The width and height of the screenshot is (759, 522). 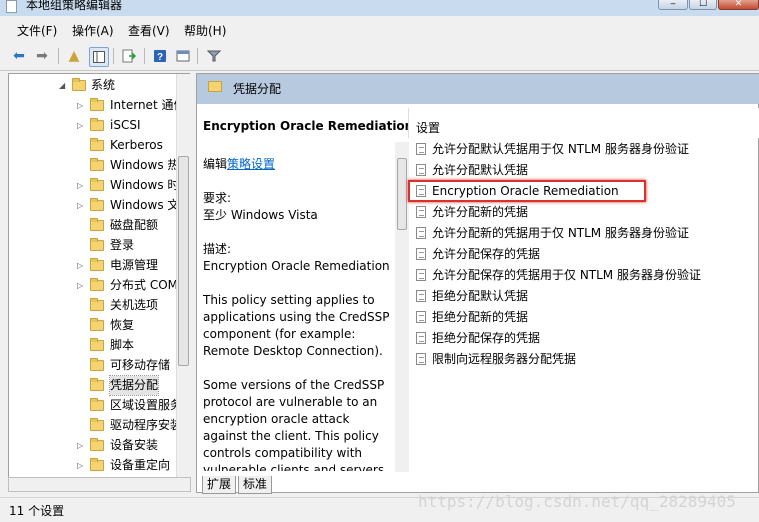 What do you see at coordinates (93, 31) in the screenshot?
I see `menu-action: 操作(A)` at bounding box center [93, 31].